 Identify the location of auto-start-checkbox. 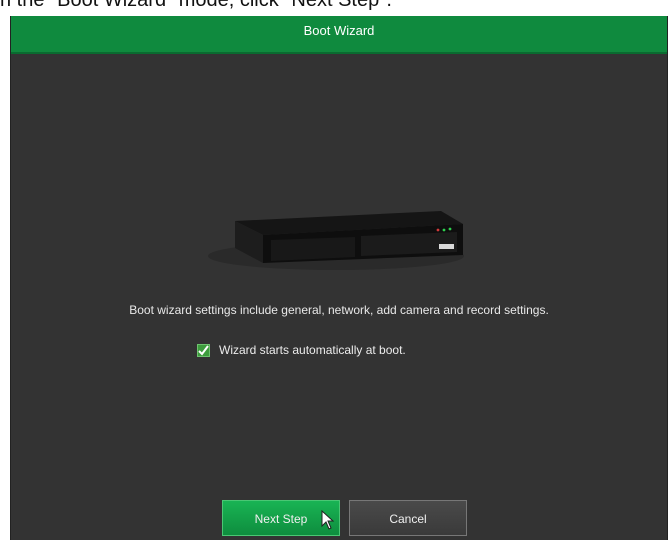
(203, 350).